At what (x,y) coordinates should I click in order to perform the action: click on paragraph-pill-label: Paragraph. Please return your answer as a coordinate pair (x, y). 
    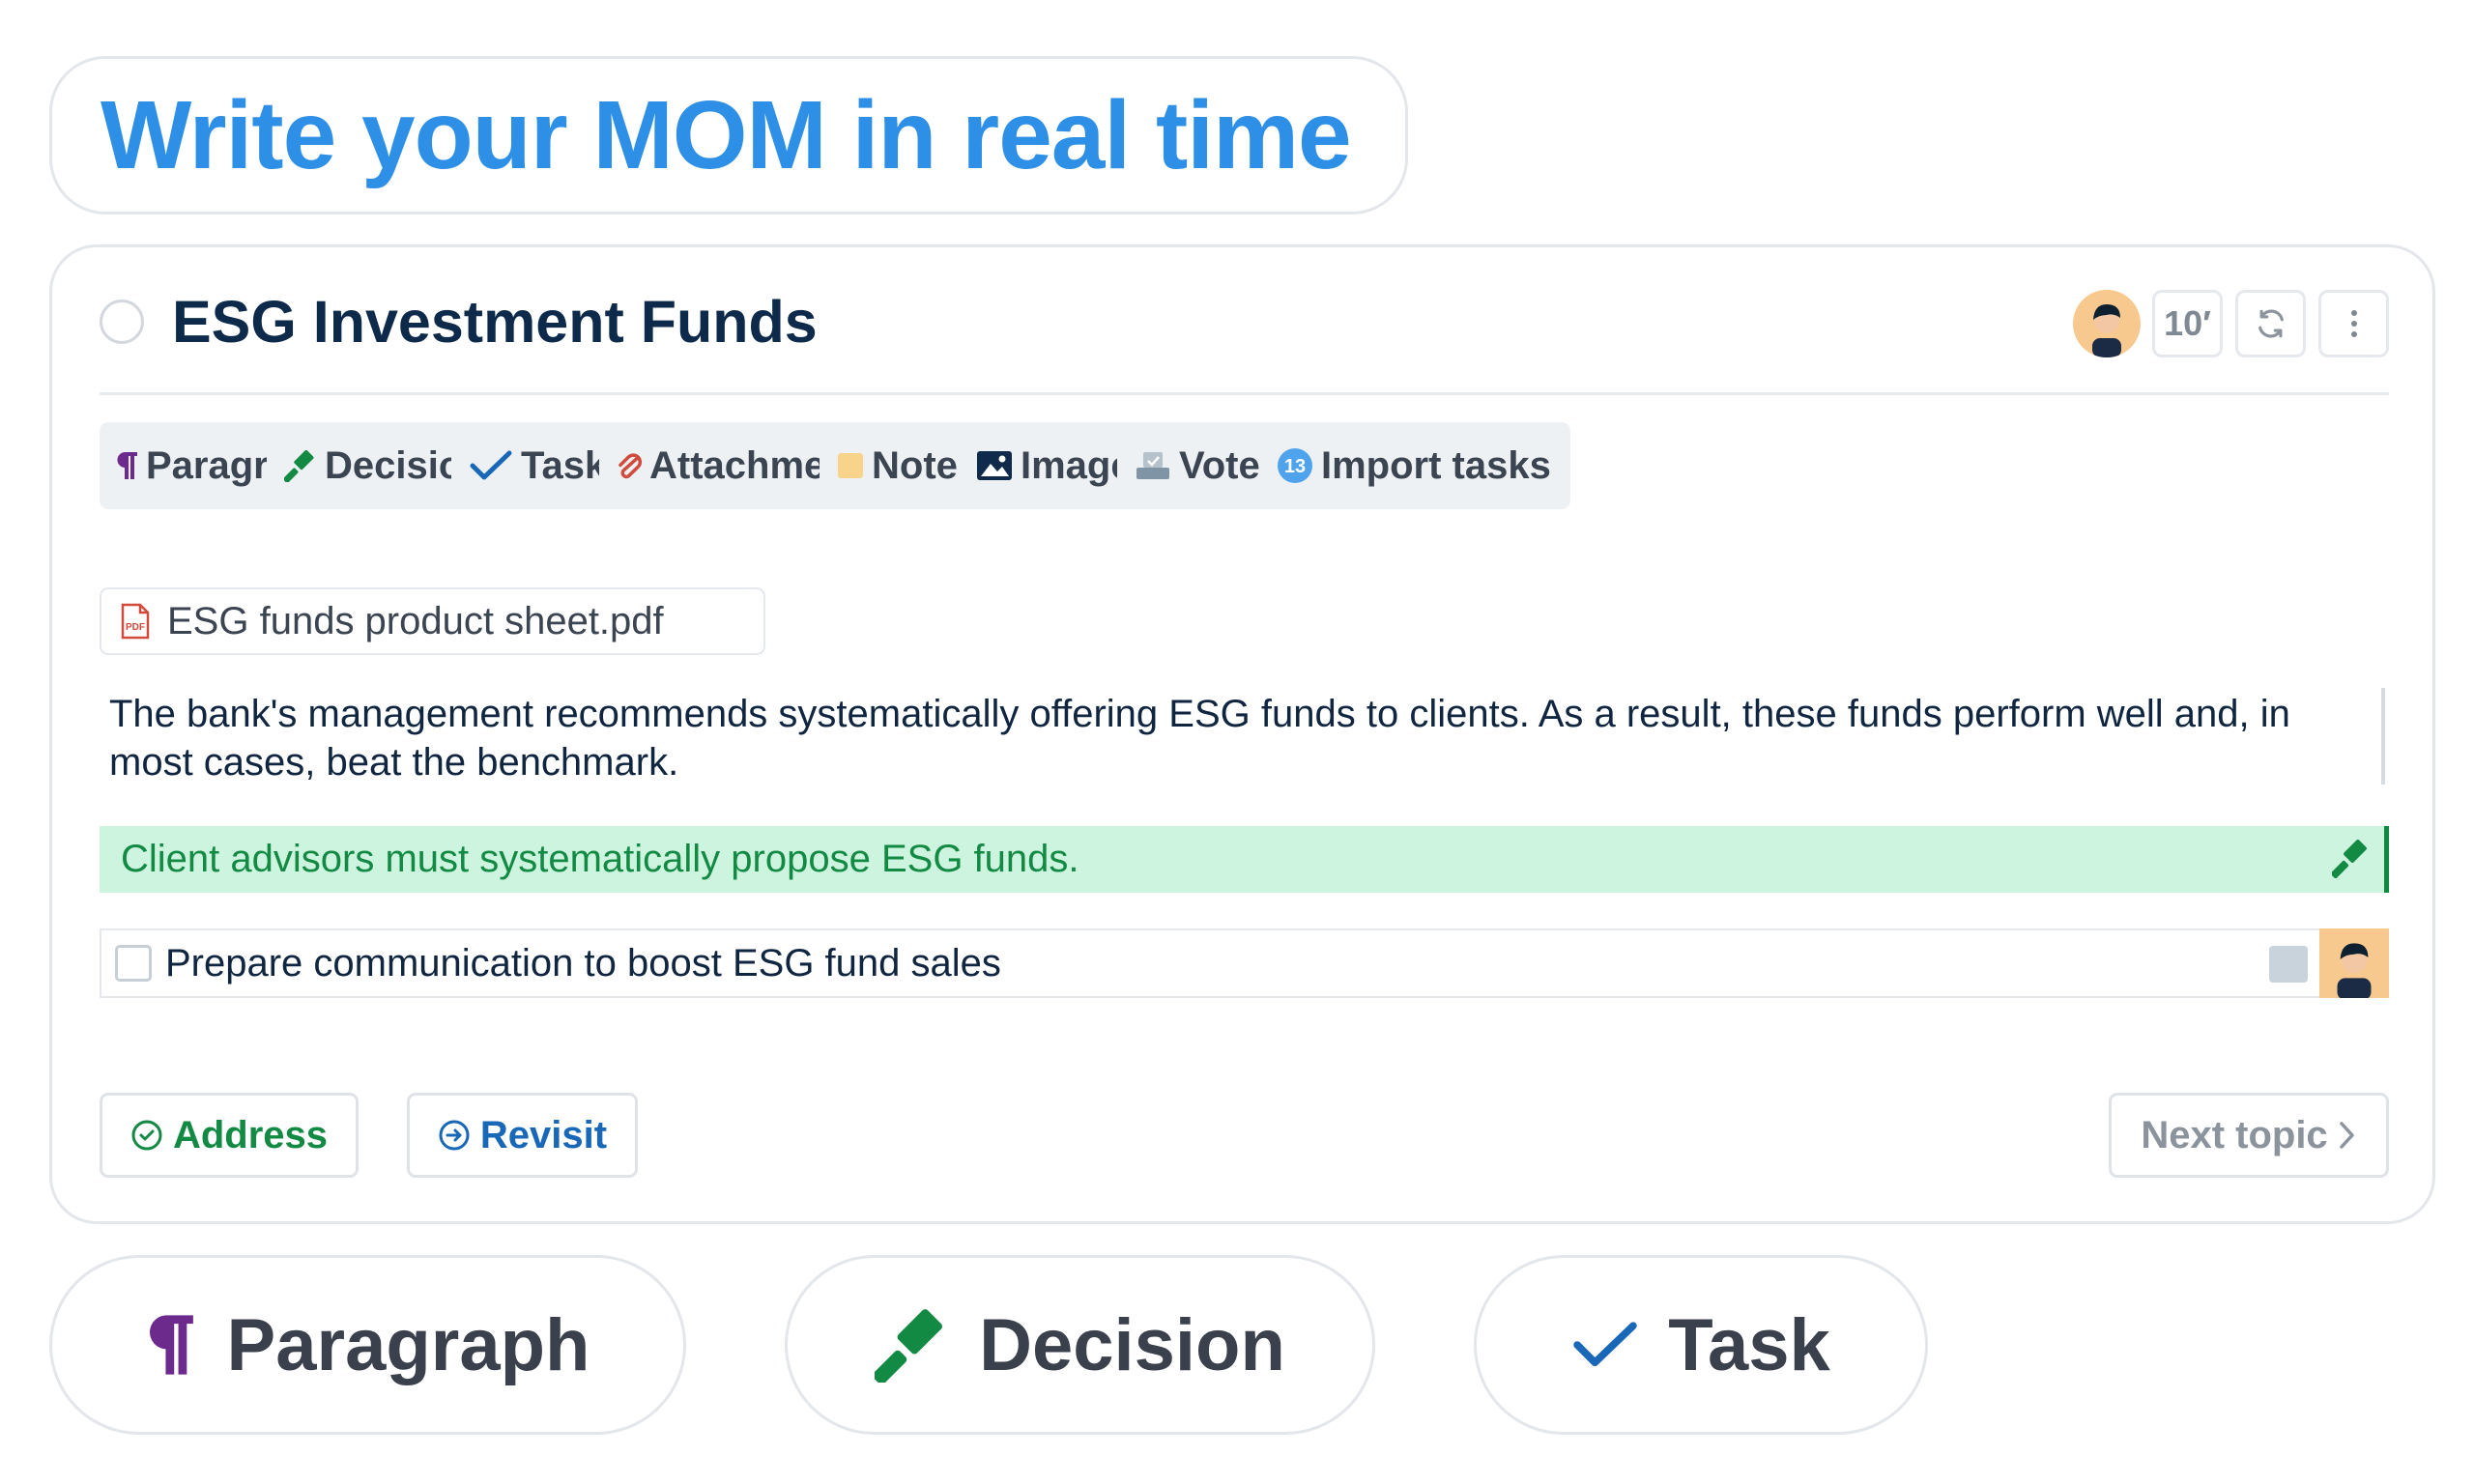
    Looking at the image, I should click on (408, 1344).